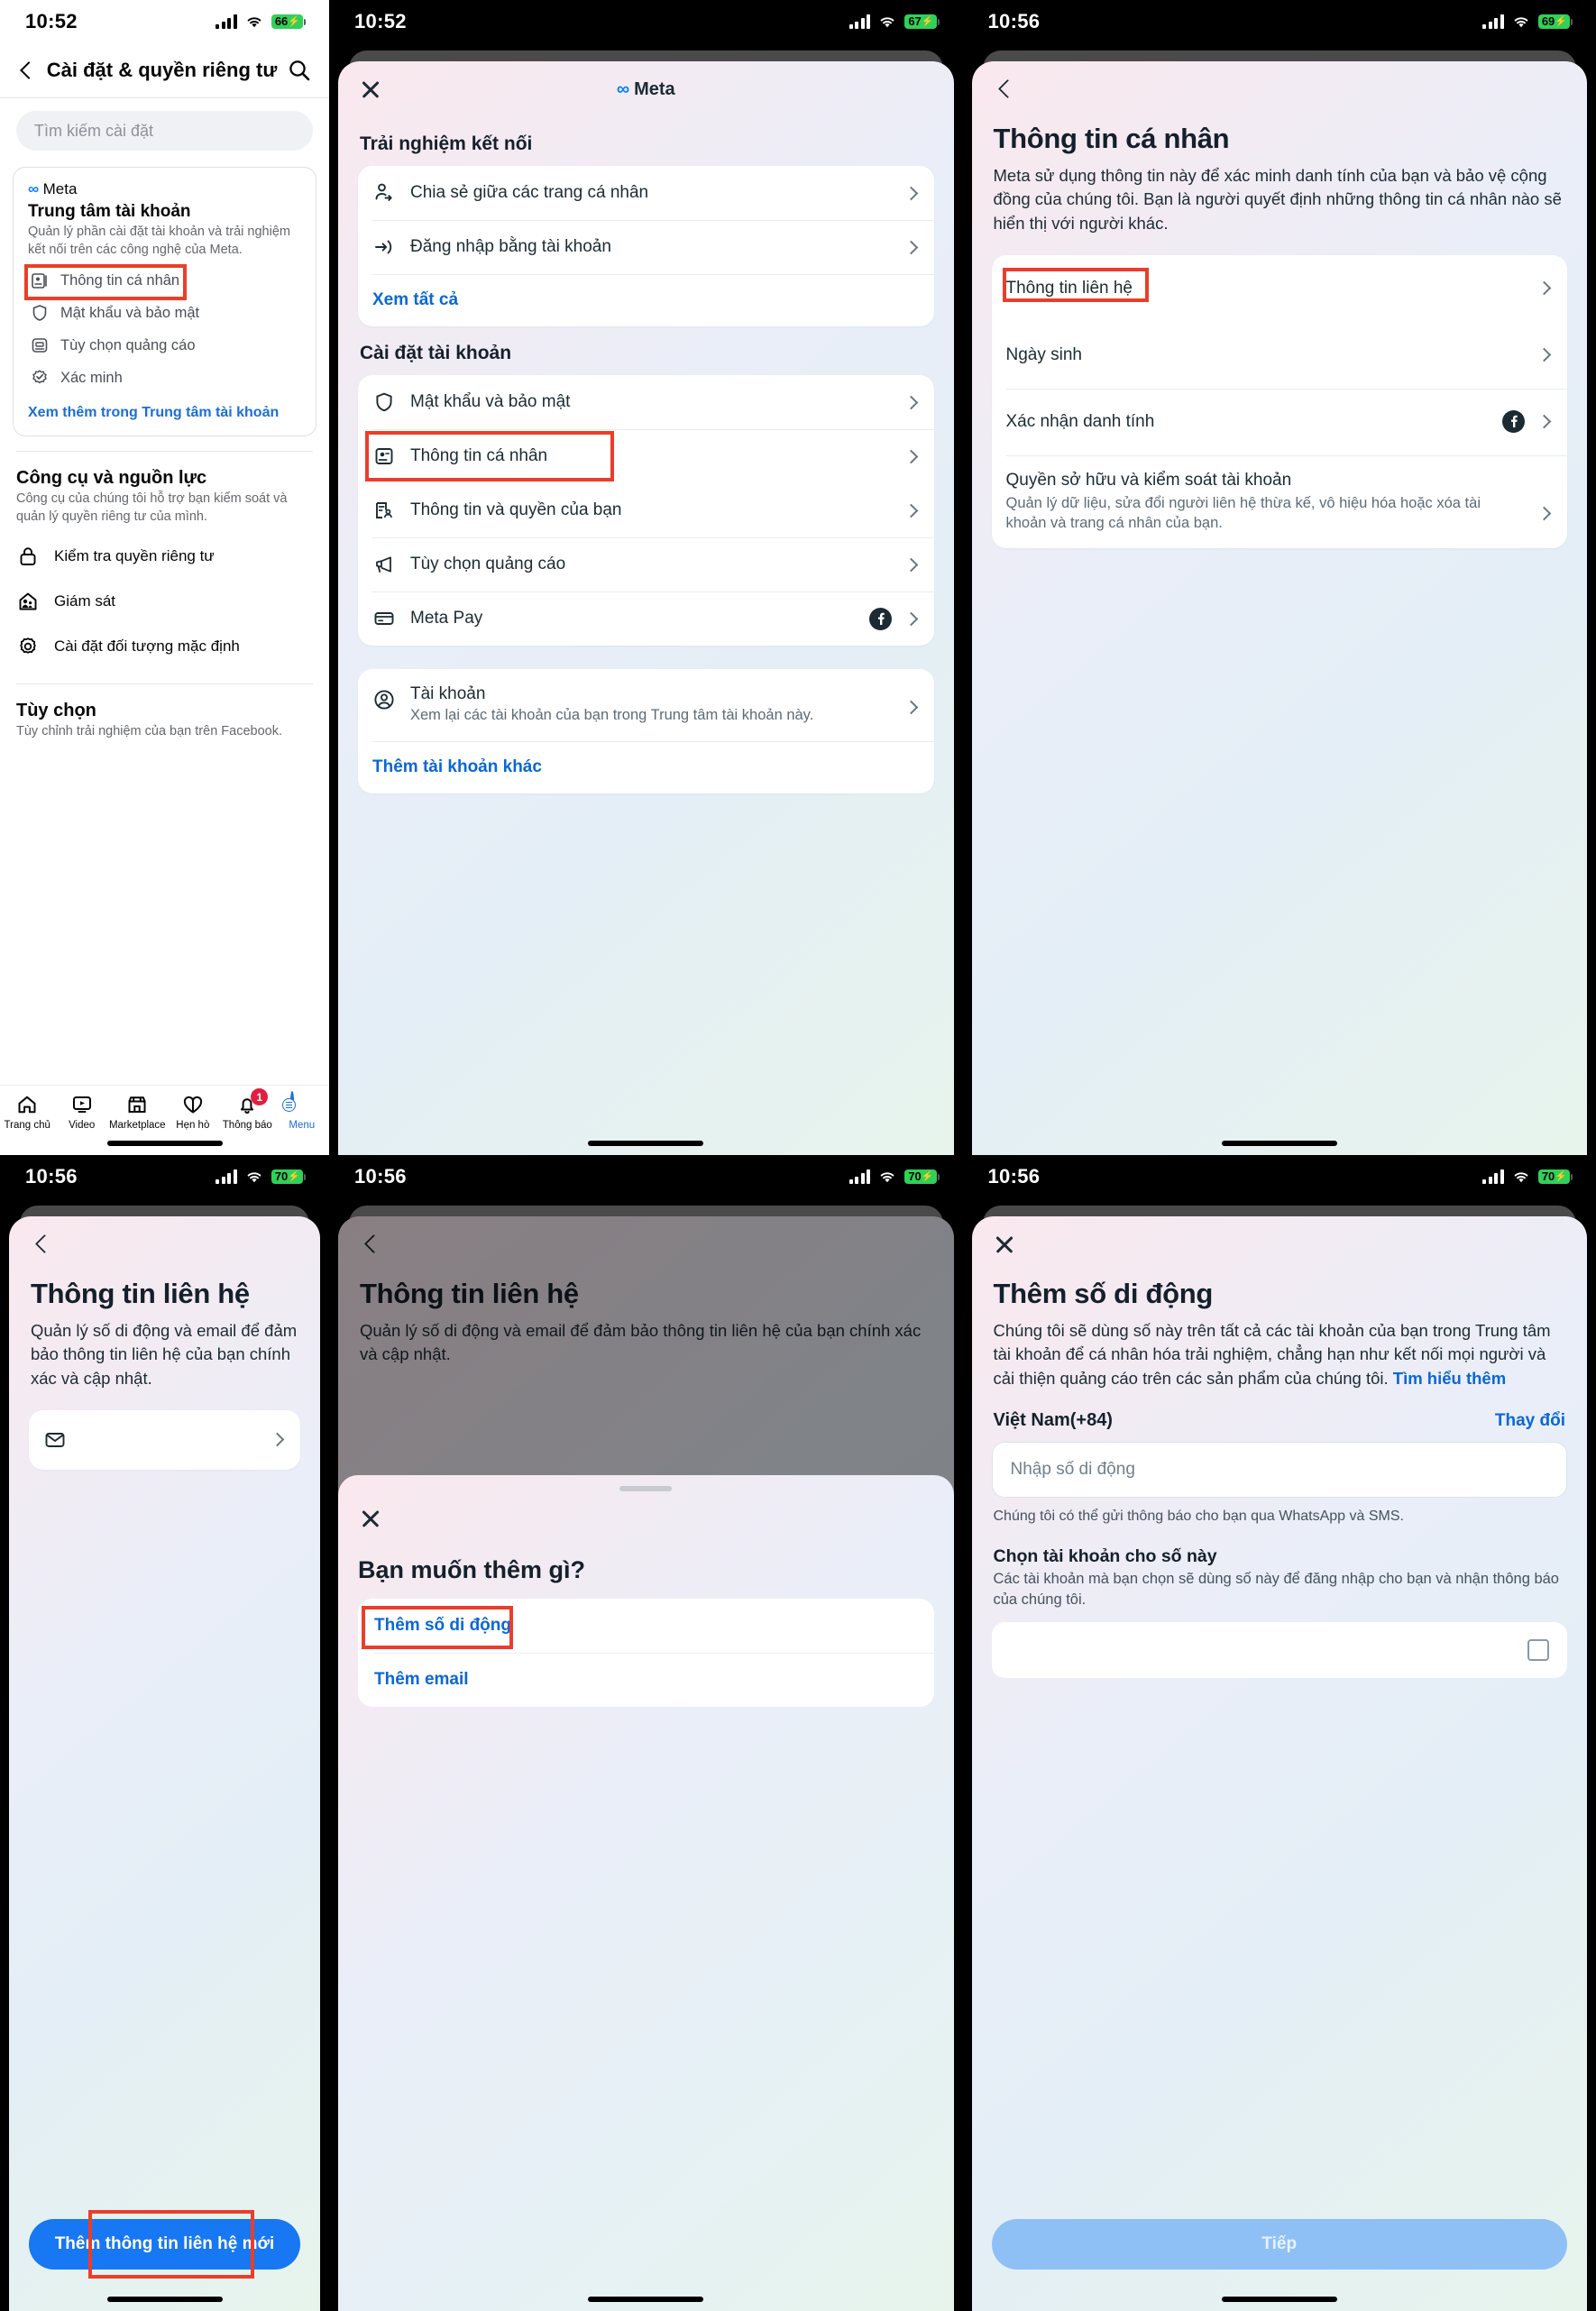 Image resolution: width=1596 pixels, height=2311 pixels. I want to click on tab-home: Trang chủ, so click(27, 1112).